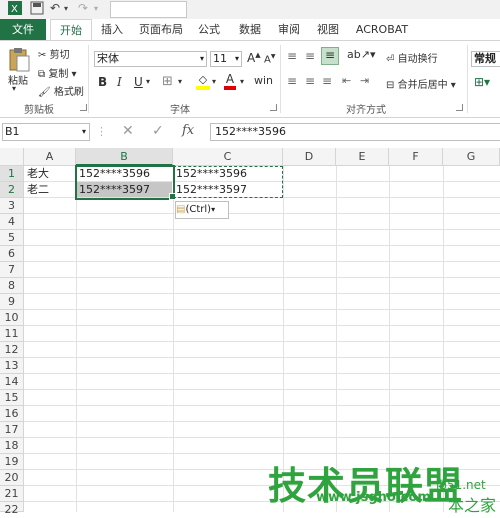 The height and width of the screenshot is (518, 500). What do you see at coordinates (12, 254) in the screenshot?
I see `row-header: 6` at bounding box center [12, 254].